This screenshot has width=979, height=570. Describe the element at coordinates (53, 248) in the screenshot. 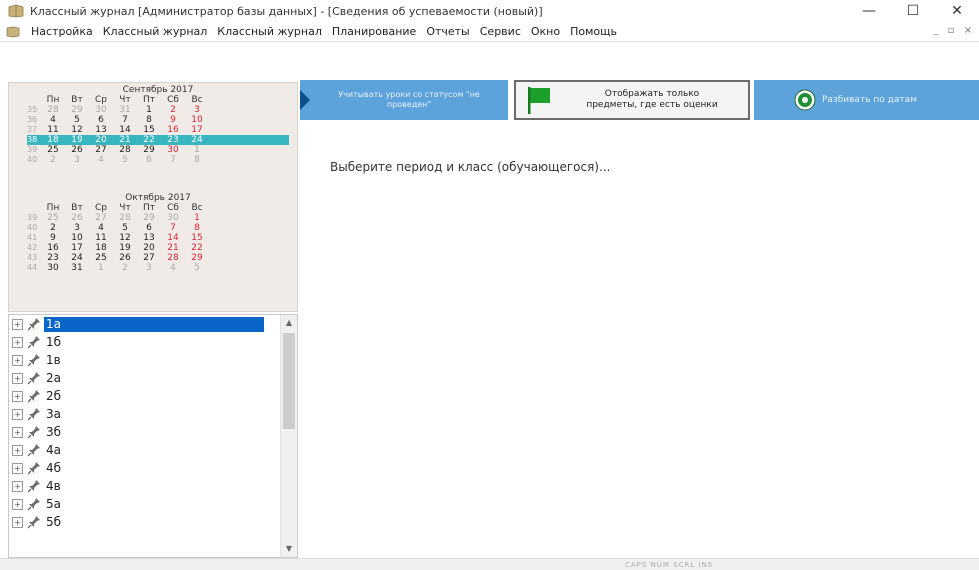

I see `calendar-day: 16` at that location.